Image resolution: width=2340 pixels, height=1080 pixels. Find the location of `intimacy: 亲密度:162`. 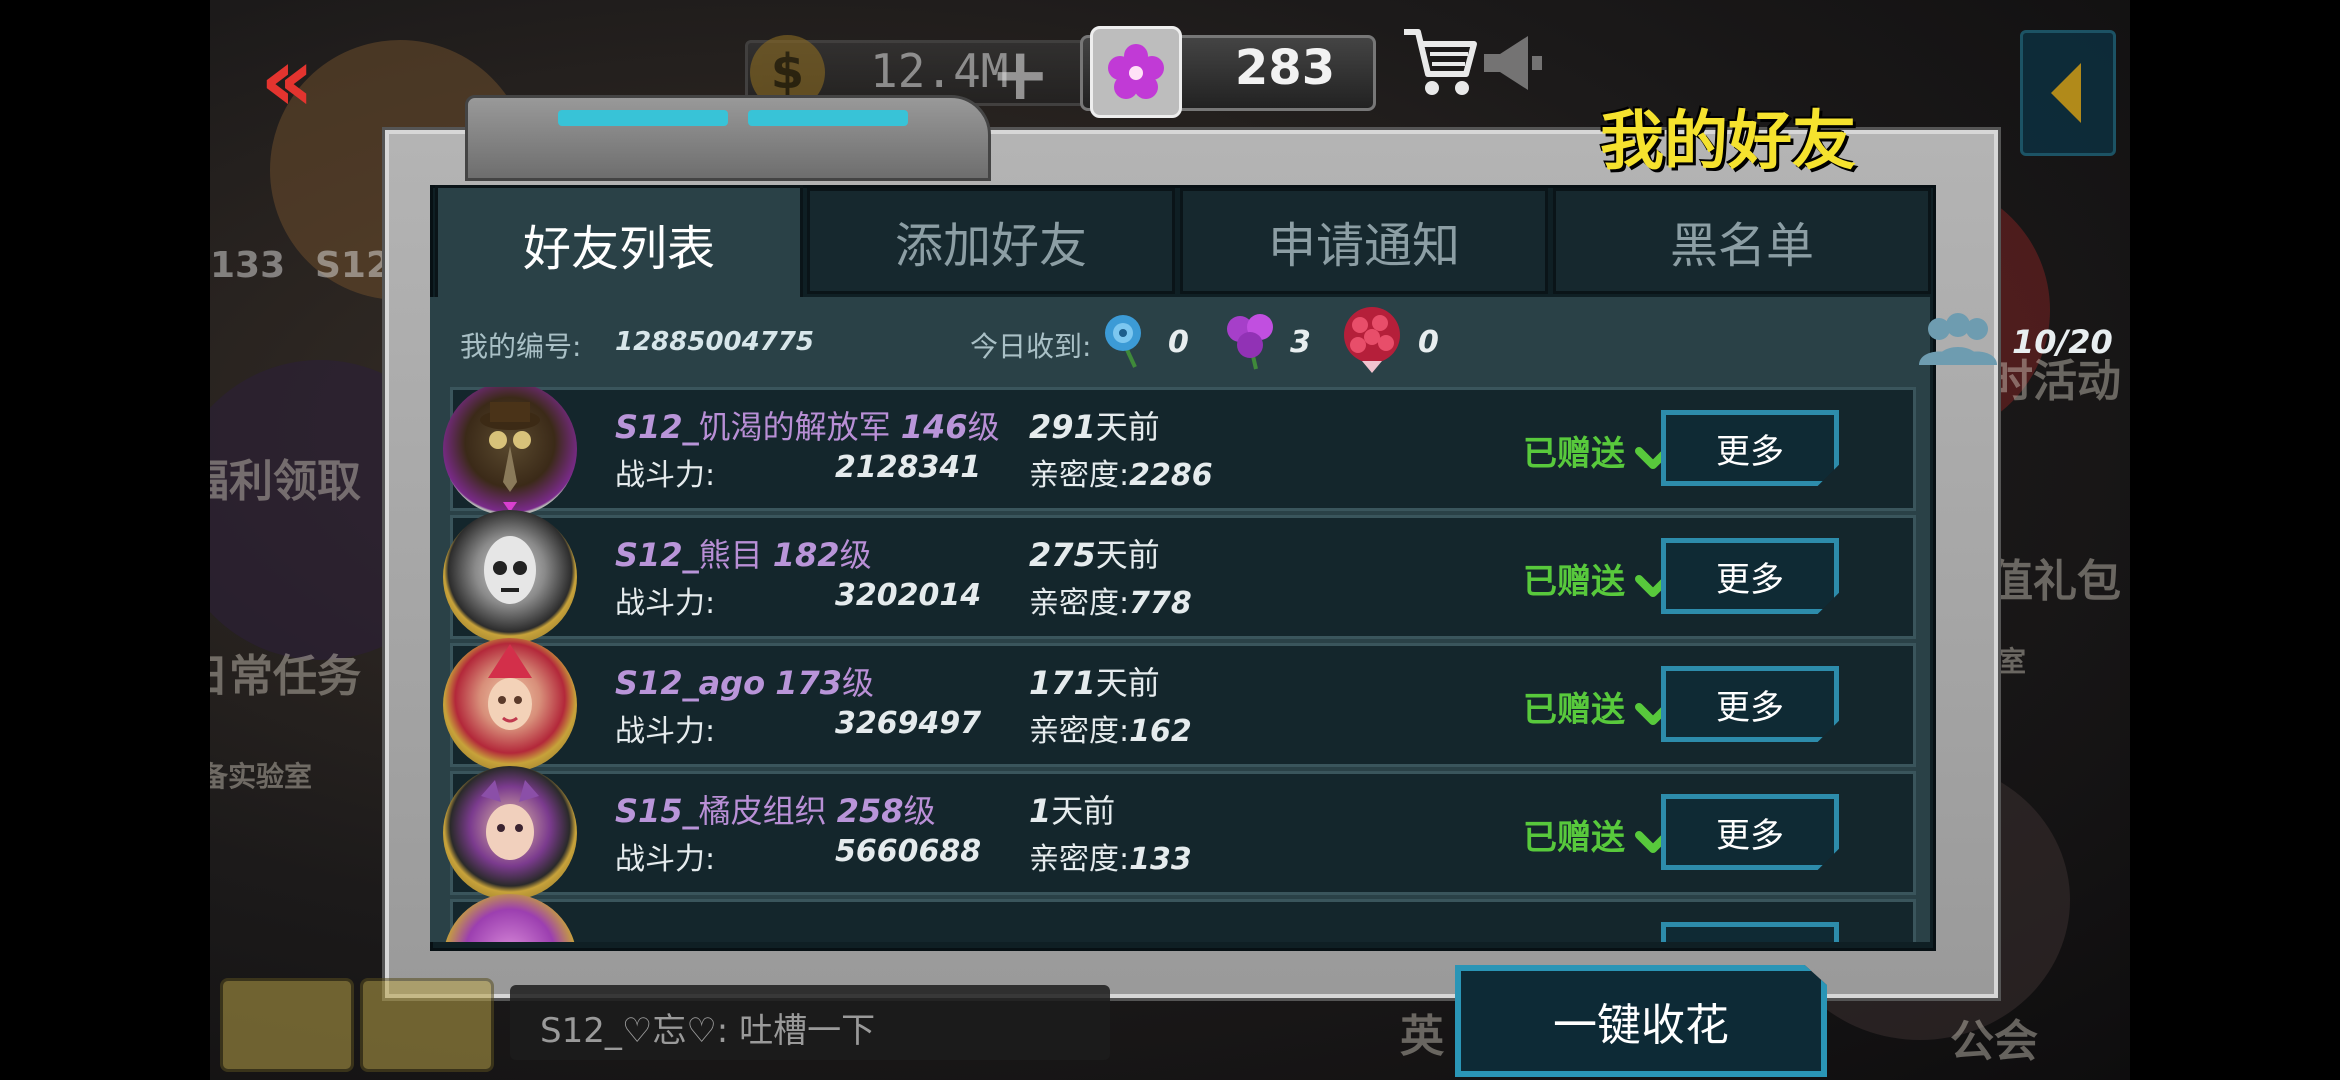

intimacy: 亲密度:162 is located at coordinates (1110, 731).